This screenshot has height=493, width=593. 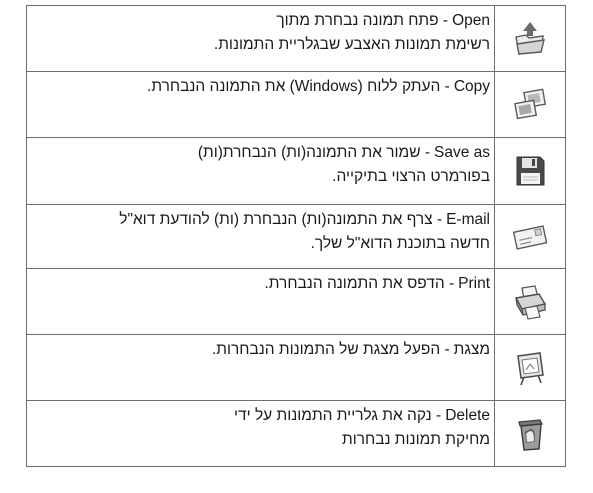 I want to click on trash-bin-icon, so click(x=530, y=434).